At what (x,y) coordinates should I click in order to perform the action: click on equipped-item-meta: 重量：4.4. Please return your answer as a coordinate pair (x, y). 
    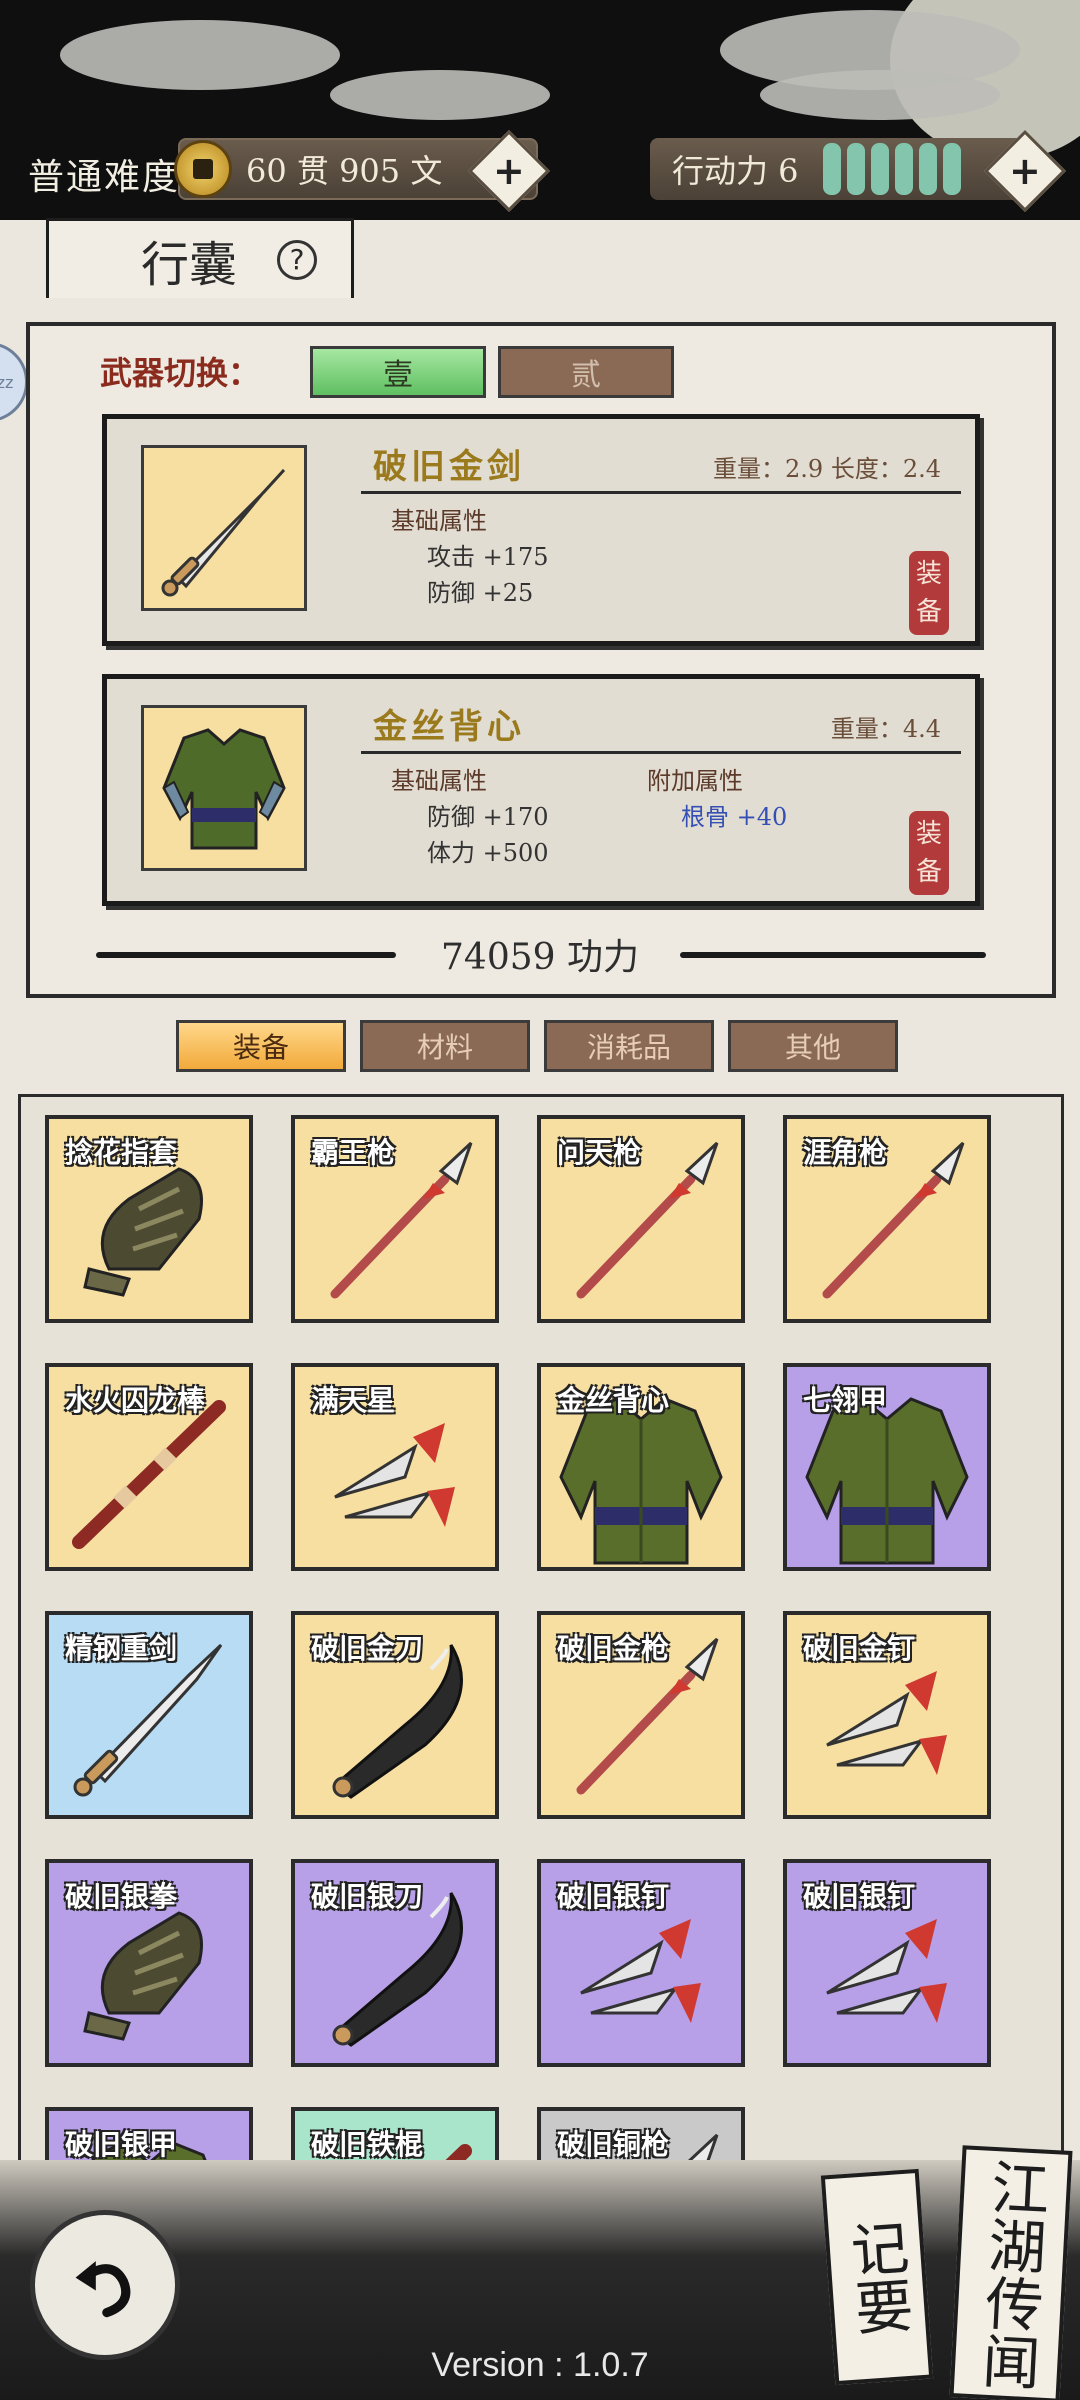
    Looking at the image, I should click on (885, 729).